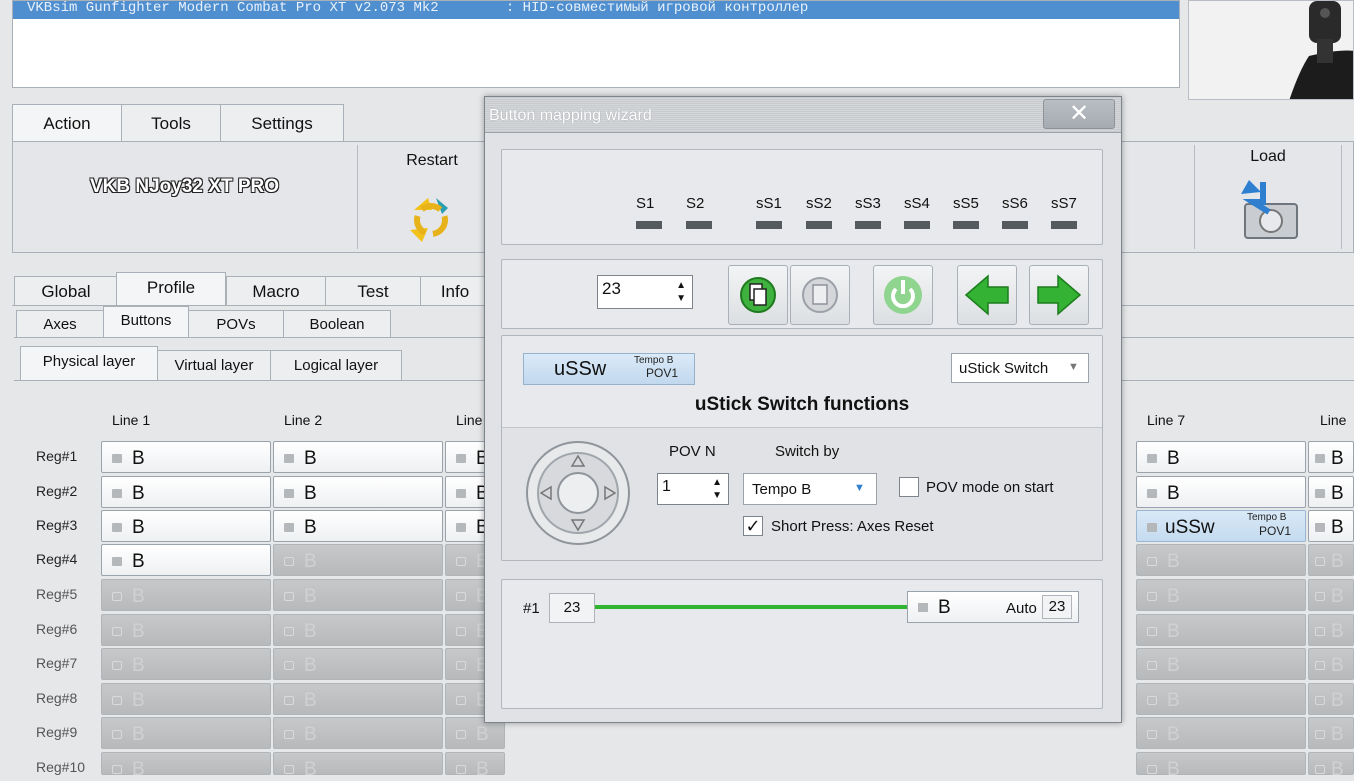  I want to click on tab-povs: POVs, so click(236, 324).